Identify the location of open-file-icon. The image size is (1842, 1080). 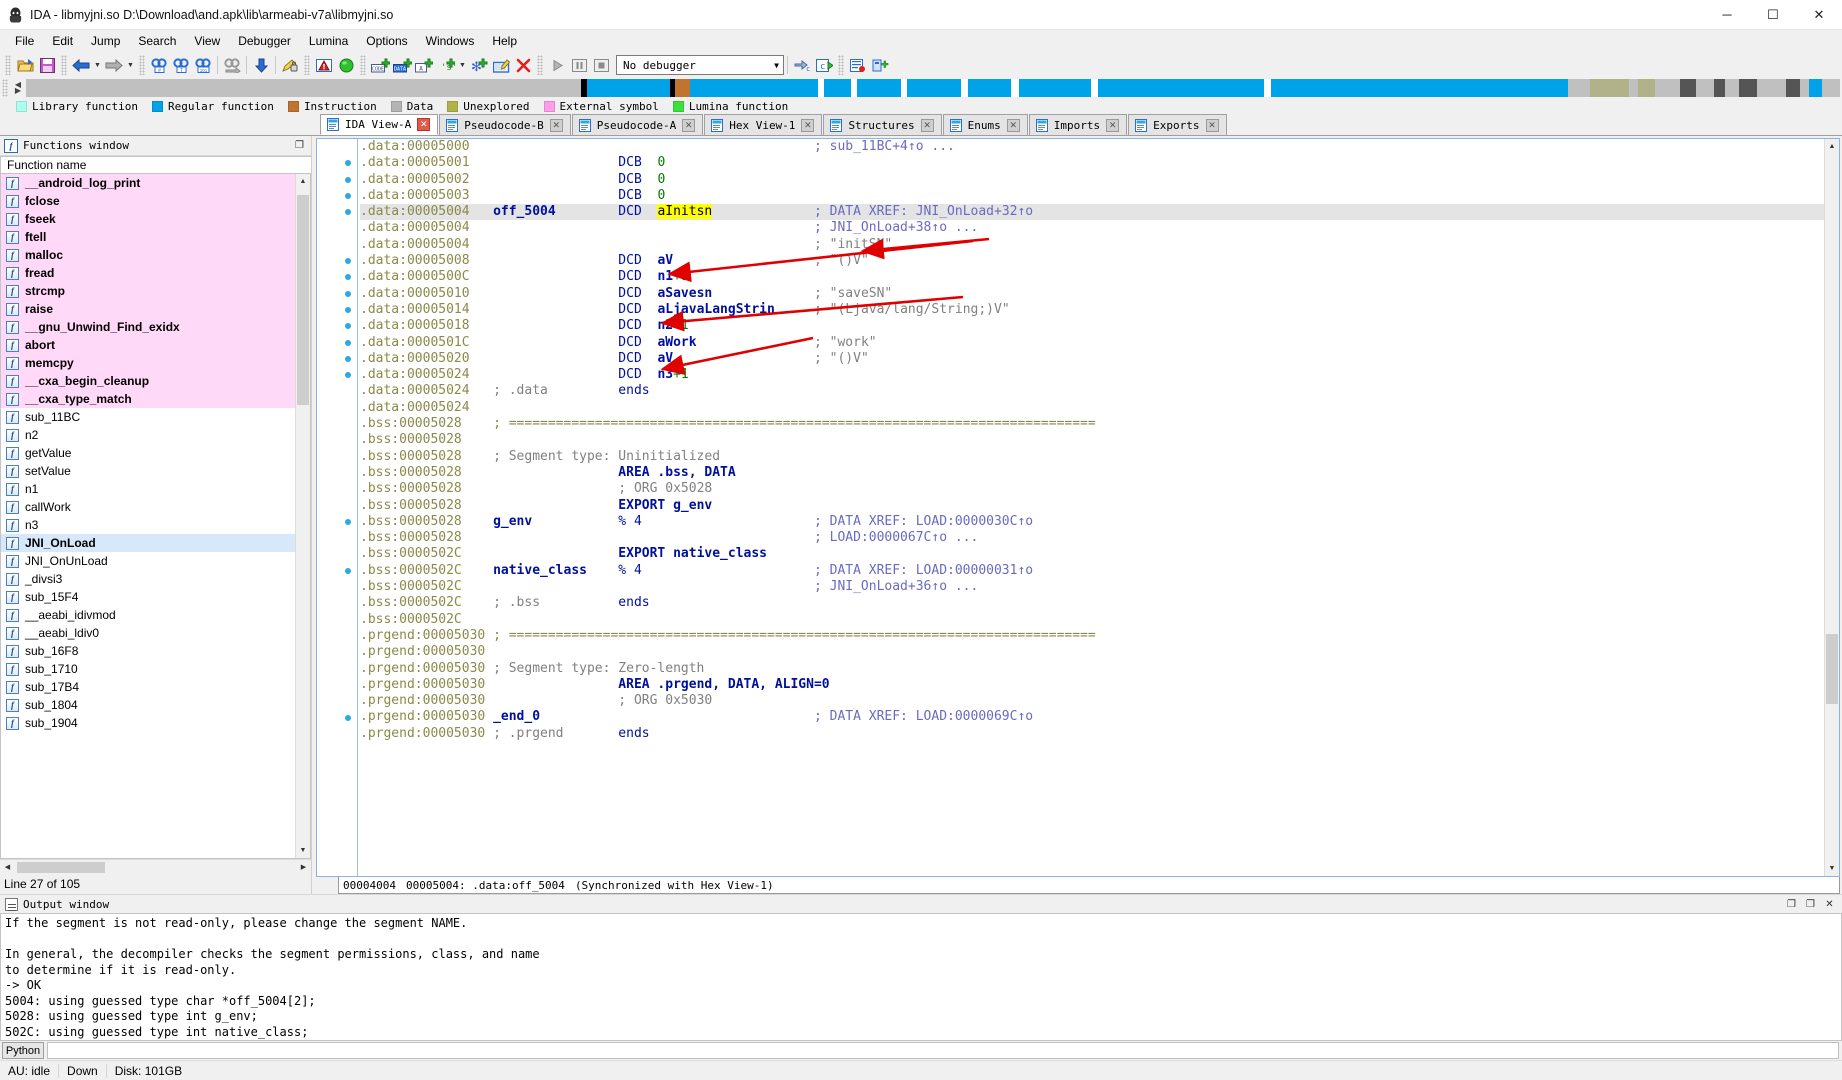
(25, 65).